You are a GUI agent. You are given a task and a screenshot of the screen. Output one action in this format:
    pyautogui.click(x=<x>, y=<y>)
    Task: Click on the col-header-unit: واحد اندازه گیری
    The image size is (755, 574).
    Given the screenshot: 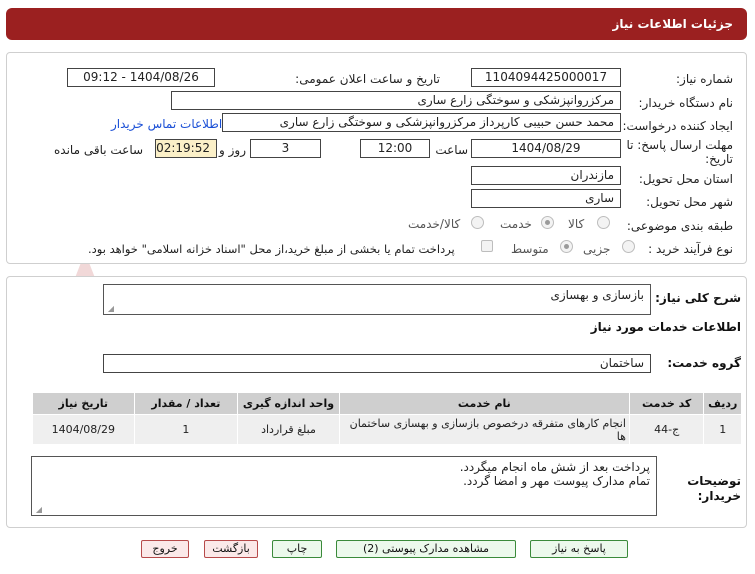 What is the action you would take?
    pyautogui.click(x=288, y=403)
    